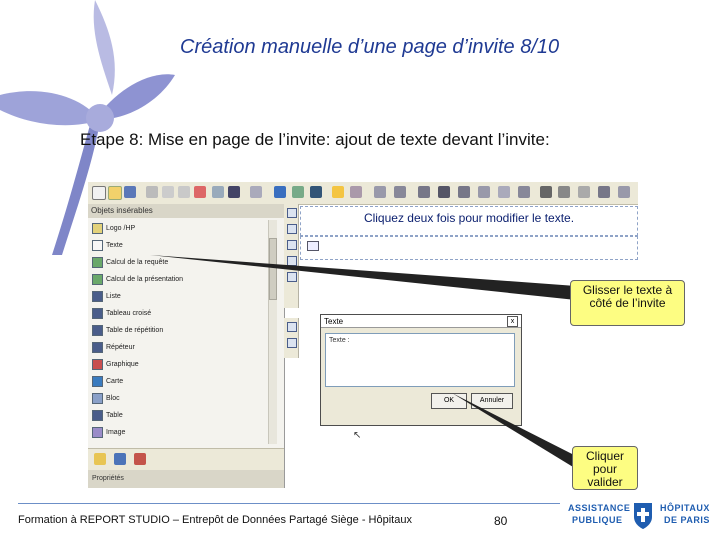  Describe the element at coordinates (687, 520) in the screenshot. I see `logo-text: DE PARIS` at that location.